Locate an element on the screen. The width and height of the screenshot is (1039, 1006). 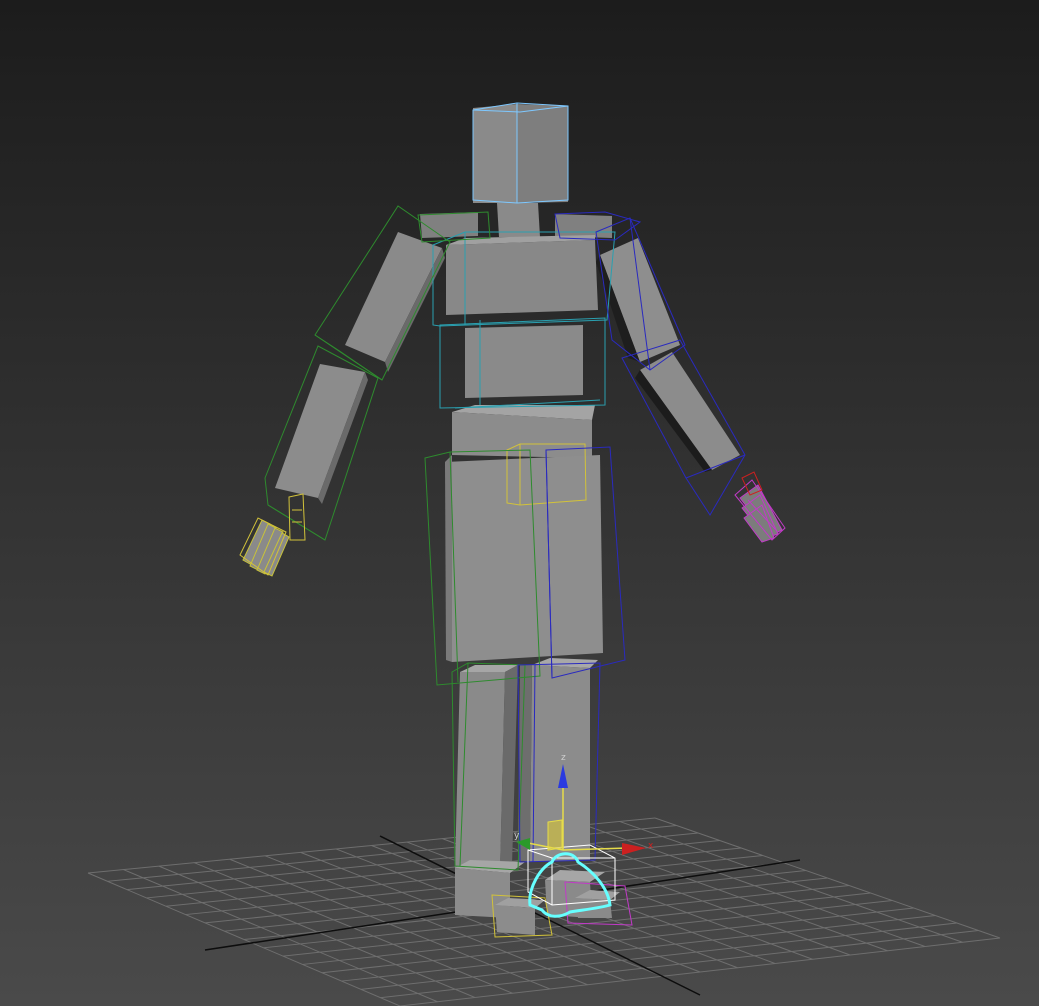
gizmo-y-label: y is located at coordinates (517, 836).